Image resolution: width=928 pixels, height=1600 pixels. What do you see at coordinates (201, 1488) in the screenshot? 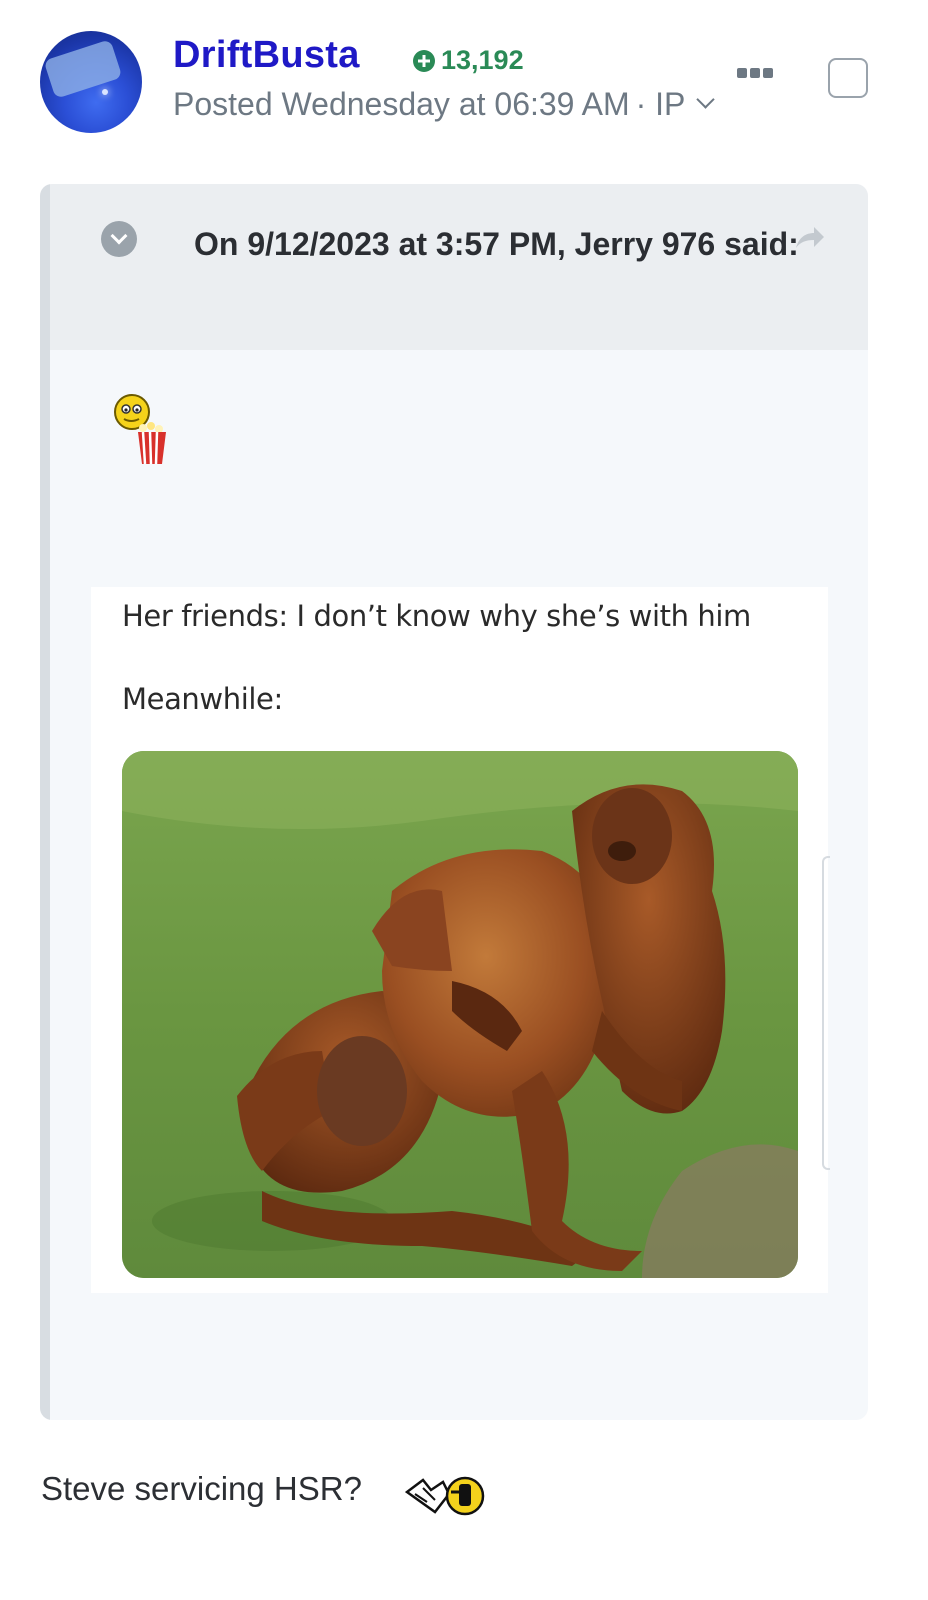
I see `post-body-text: Steve servicing HSR?` at bounding box center [201, 1488].